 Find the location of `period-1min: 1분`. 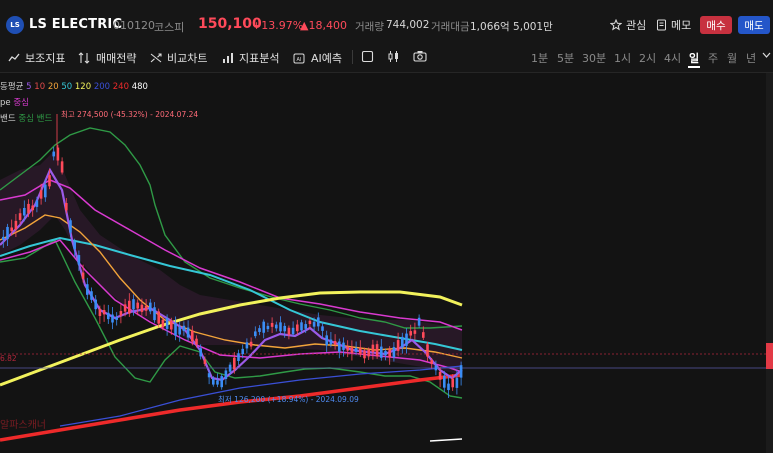

period-1min: 1분 is located at coordinates (539, 58).